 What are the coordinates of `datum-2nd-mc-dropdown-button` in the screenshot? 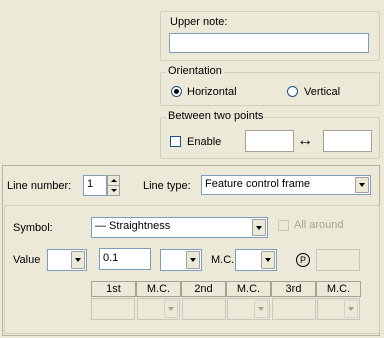 It's located at (261, 309).